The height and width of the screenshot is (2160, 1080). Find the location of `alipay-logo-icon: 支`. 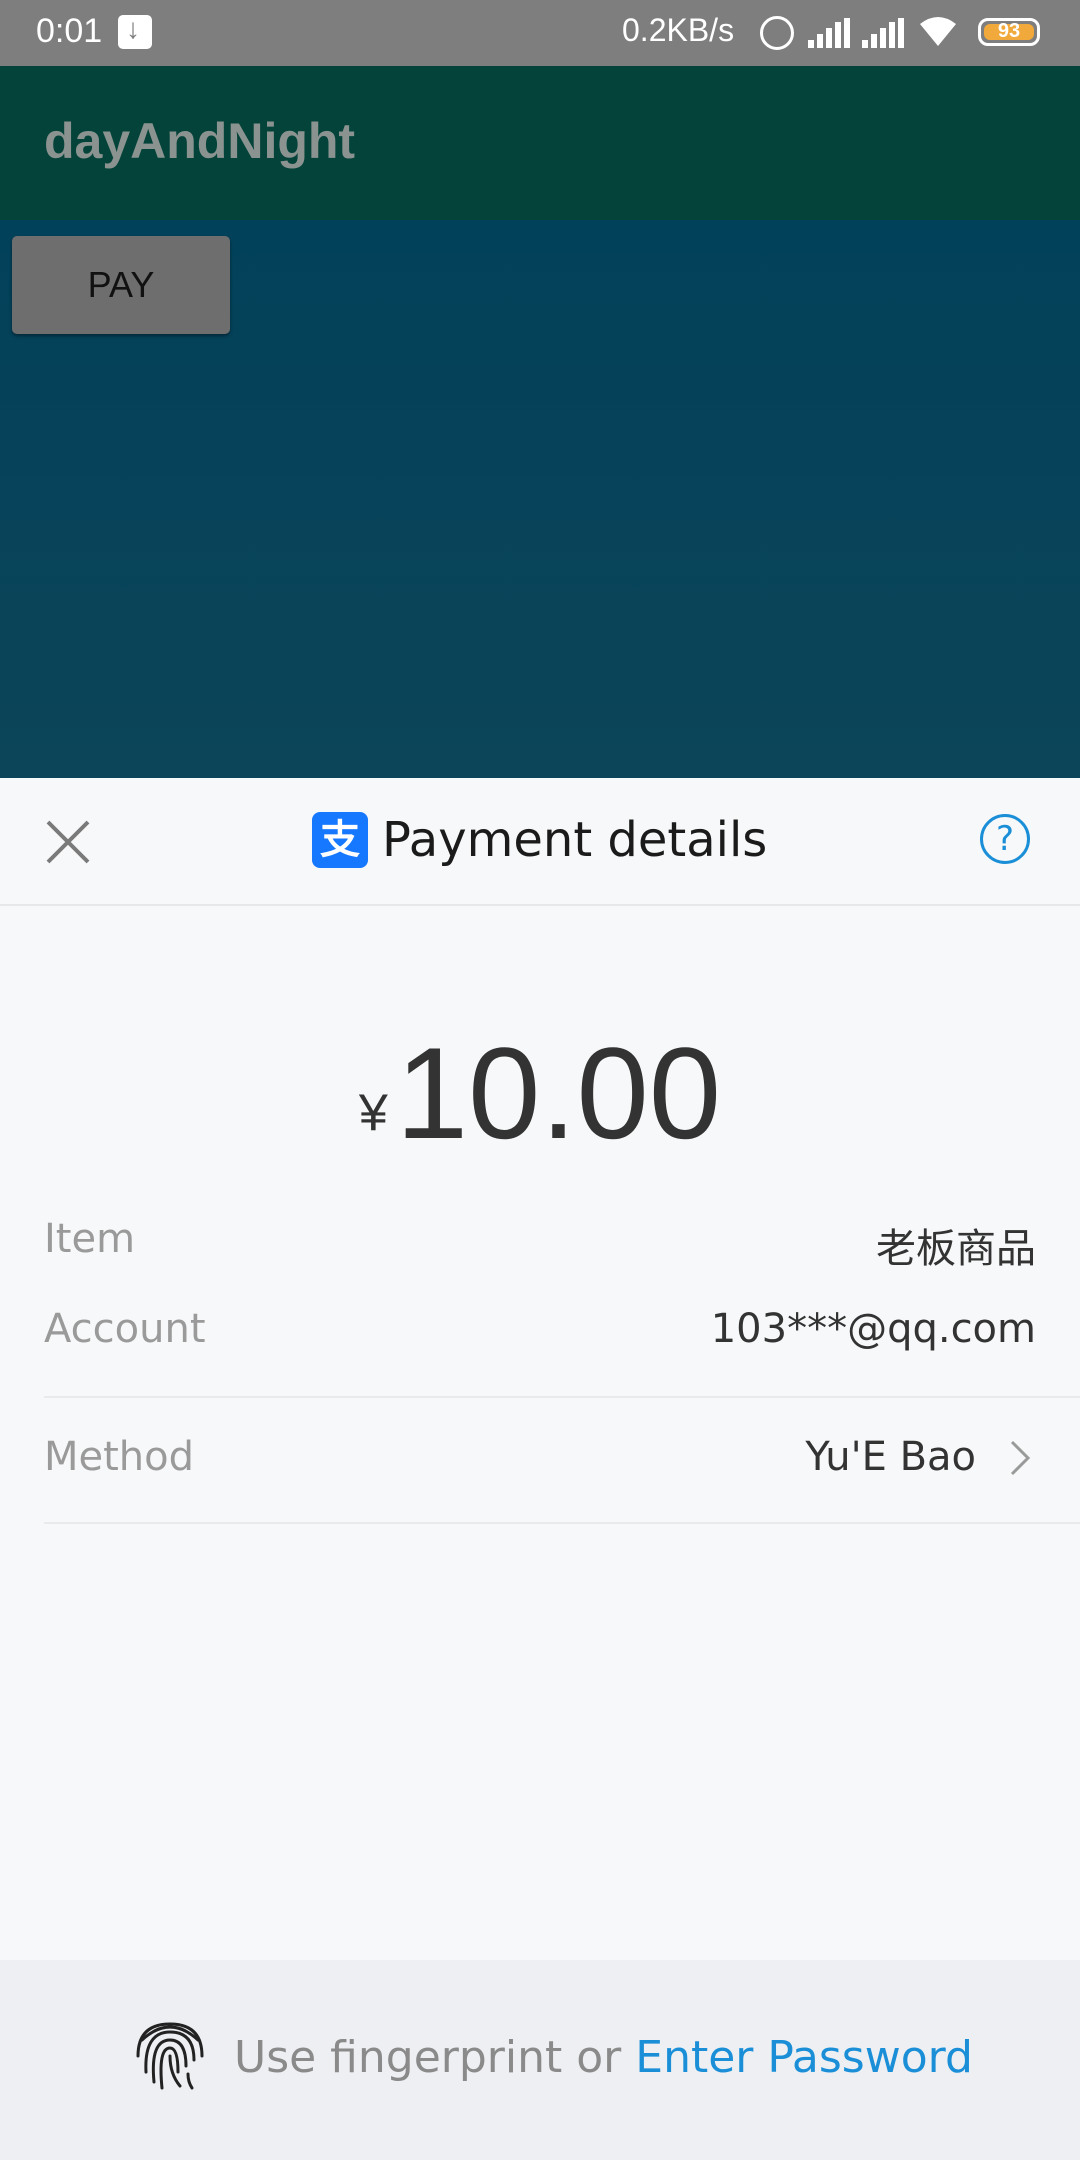

alipay-logo-icon: 支 is located at coordinates (340, 840).